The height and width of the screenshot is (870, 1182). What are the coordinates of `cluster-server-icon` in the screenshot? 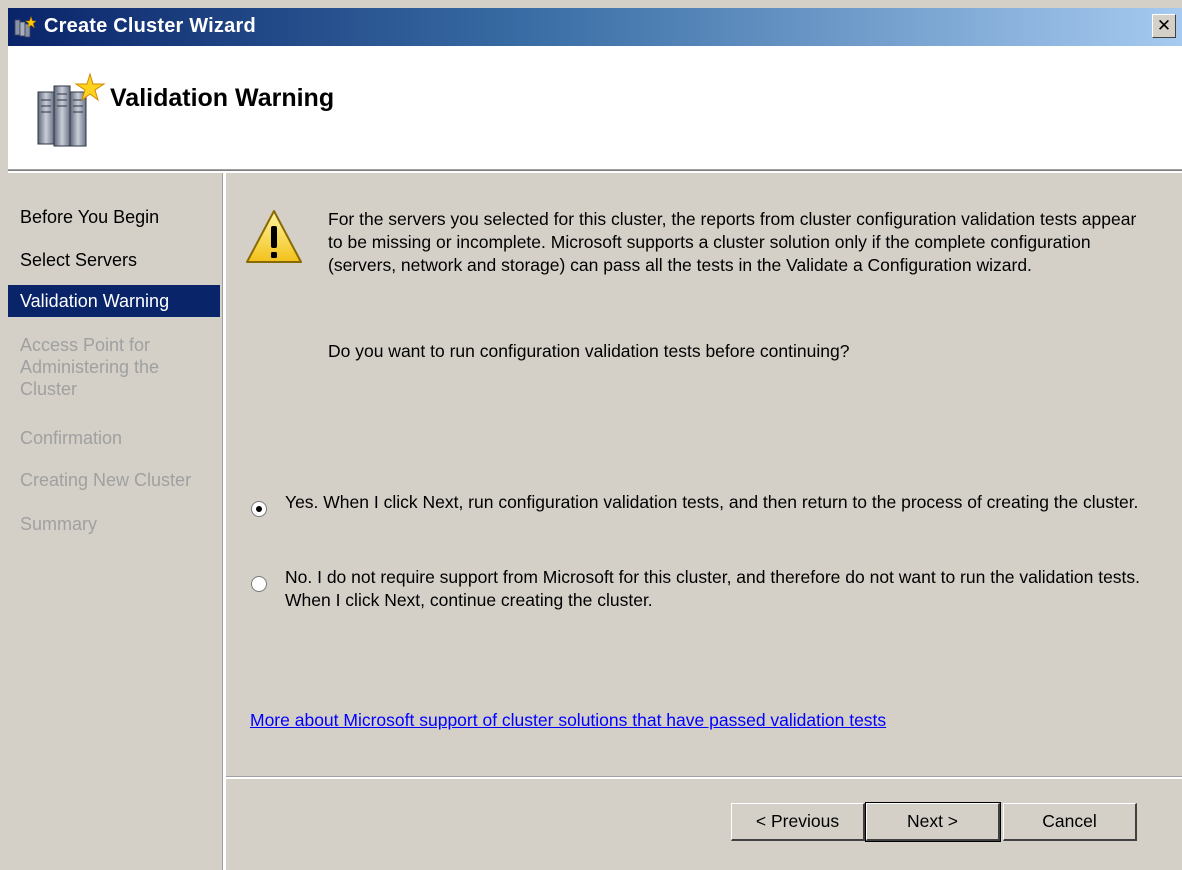 It's located at (71, 109).